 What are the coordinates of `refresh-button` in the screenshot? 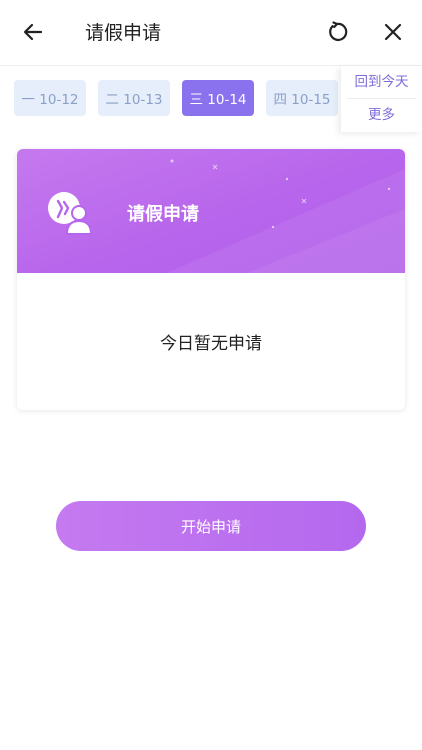 It's located at (337, 32).